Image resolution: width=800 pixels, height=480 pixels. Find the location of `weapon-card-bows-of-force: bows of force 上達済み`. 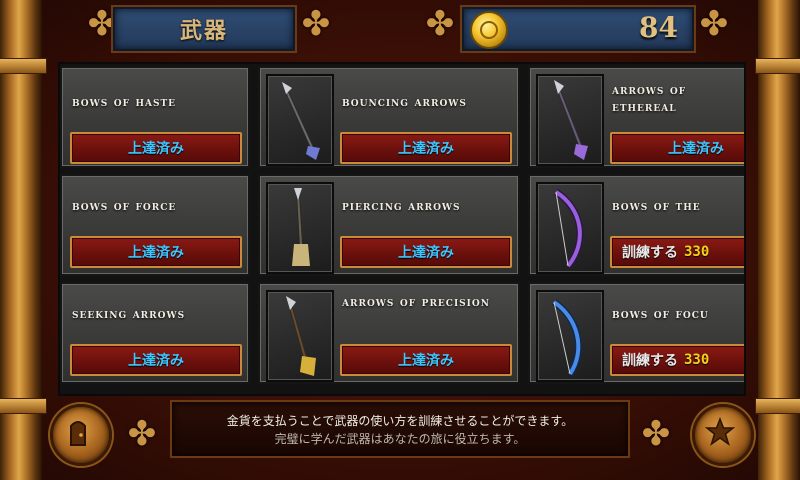

weapon-card-bows-of-force: bows of force 上達済み is located at coordinates (155, 225).